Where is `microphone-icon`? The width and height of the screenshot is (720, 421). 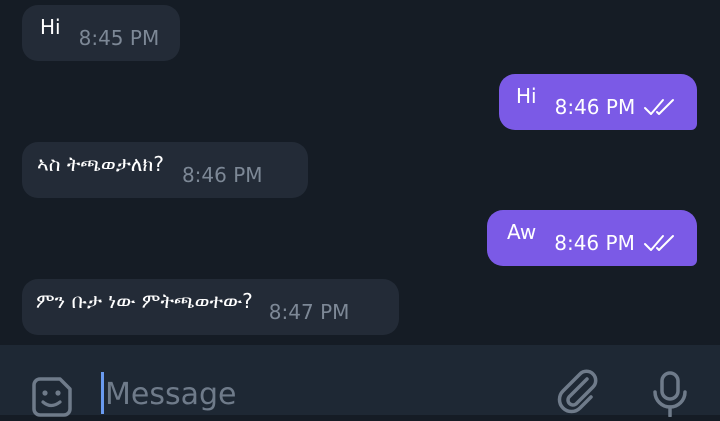
microphone-icon is located at coordinates (670, 393).